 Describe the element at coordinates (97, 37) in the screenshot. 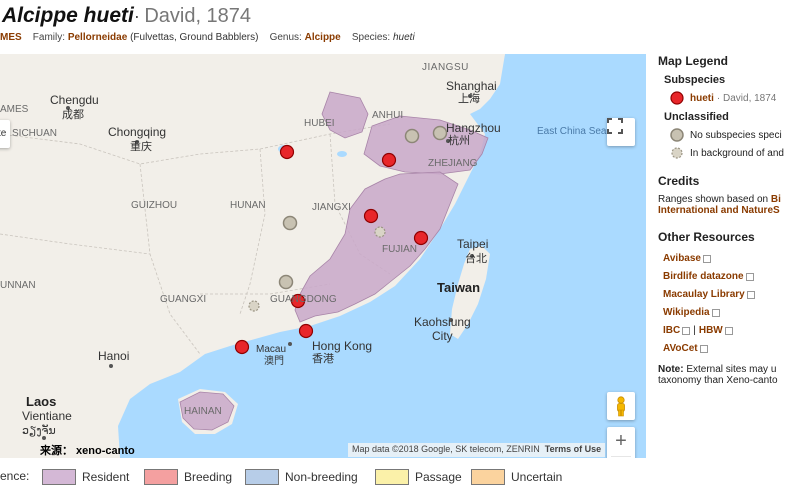

I see `family-link: Pellorneidae` at that location.